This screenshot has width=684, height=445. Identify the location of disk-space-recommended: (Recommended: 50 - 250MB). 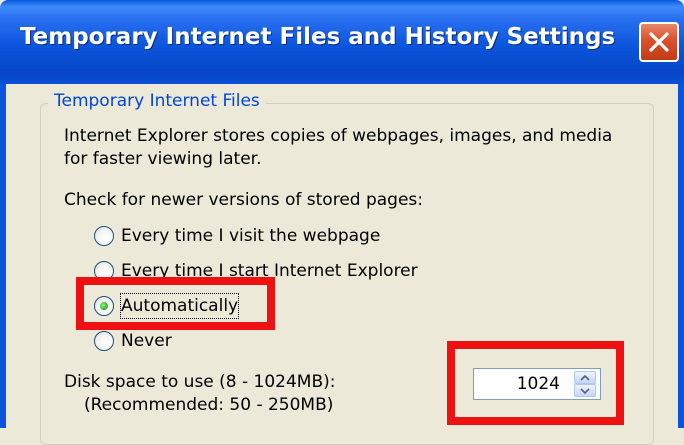
(209, 405).